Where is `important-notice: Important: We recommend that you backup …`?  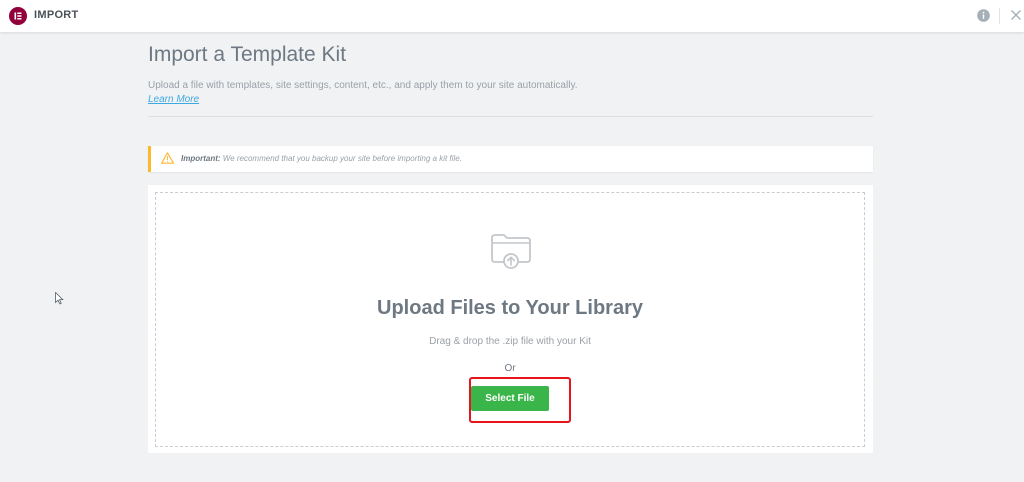 important-notice: Important: We recommend that you backup … is located at coordinates (510, 159).